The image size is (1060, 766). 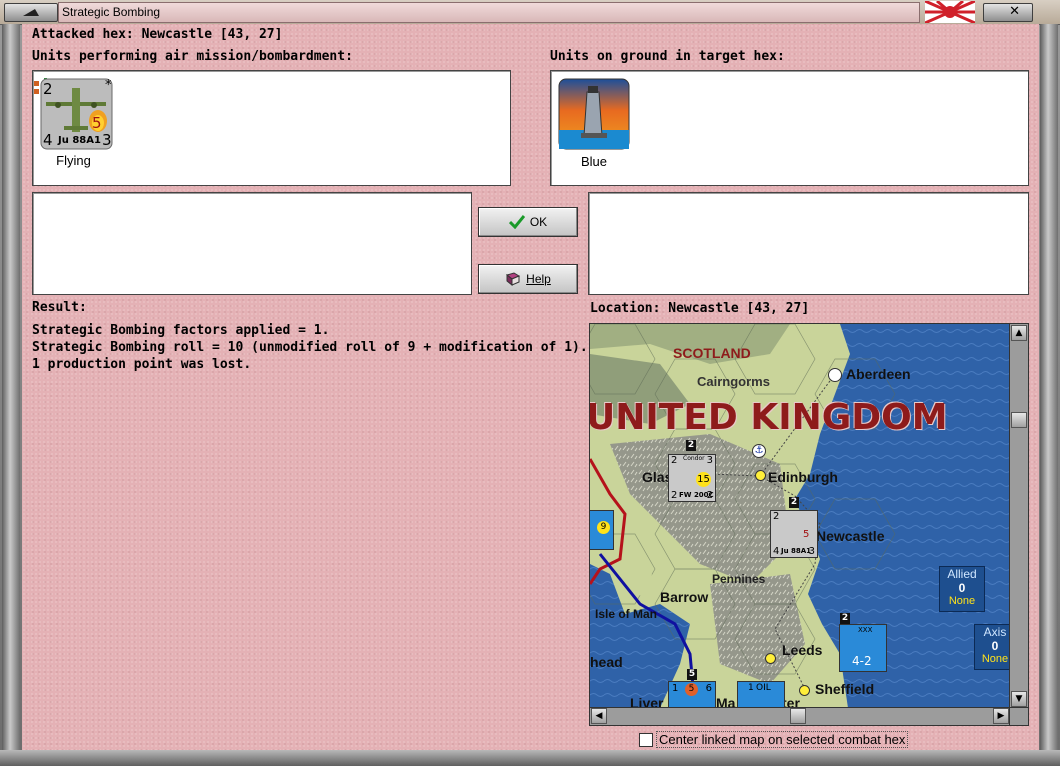 I want to click on map-country-label: UNITED KINGDOM, so click(x=768, y=417).